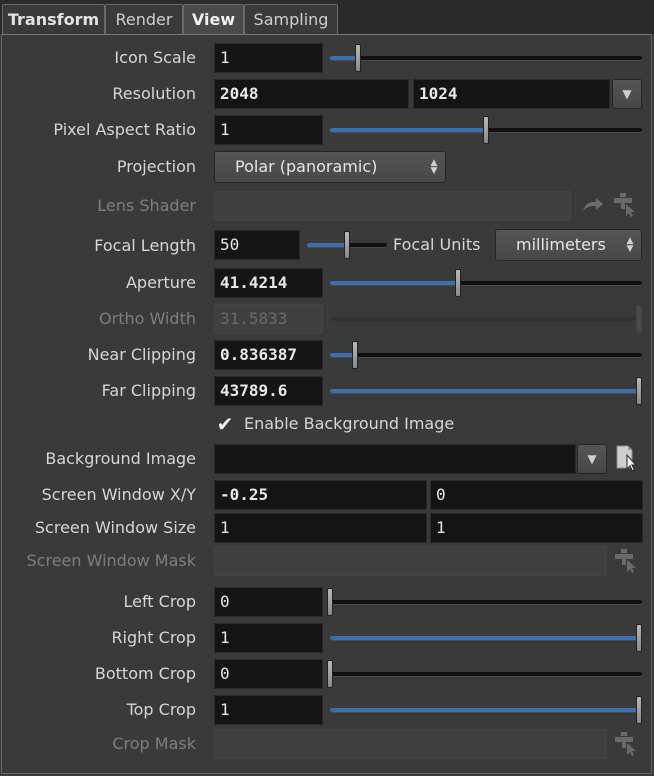 This screenshot has width=654, height=776. What do you see at coordinates (154, 743) in the screenshot?
I see `crop-mask-label: Crop Mask` at bounding box center [154, 743].